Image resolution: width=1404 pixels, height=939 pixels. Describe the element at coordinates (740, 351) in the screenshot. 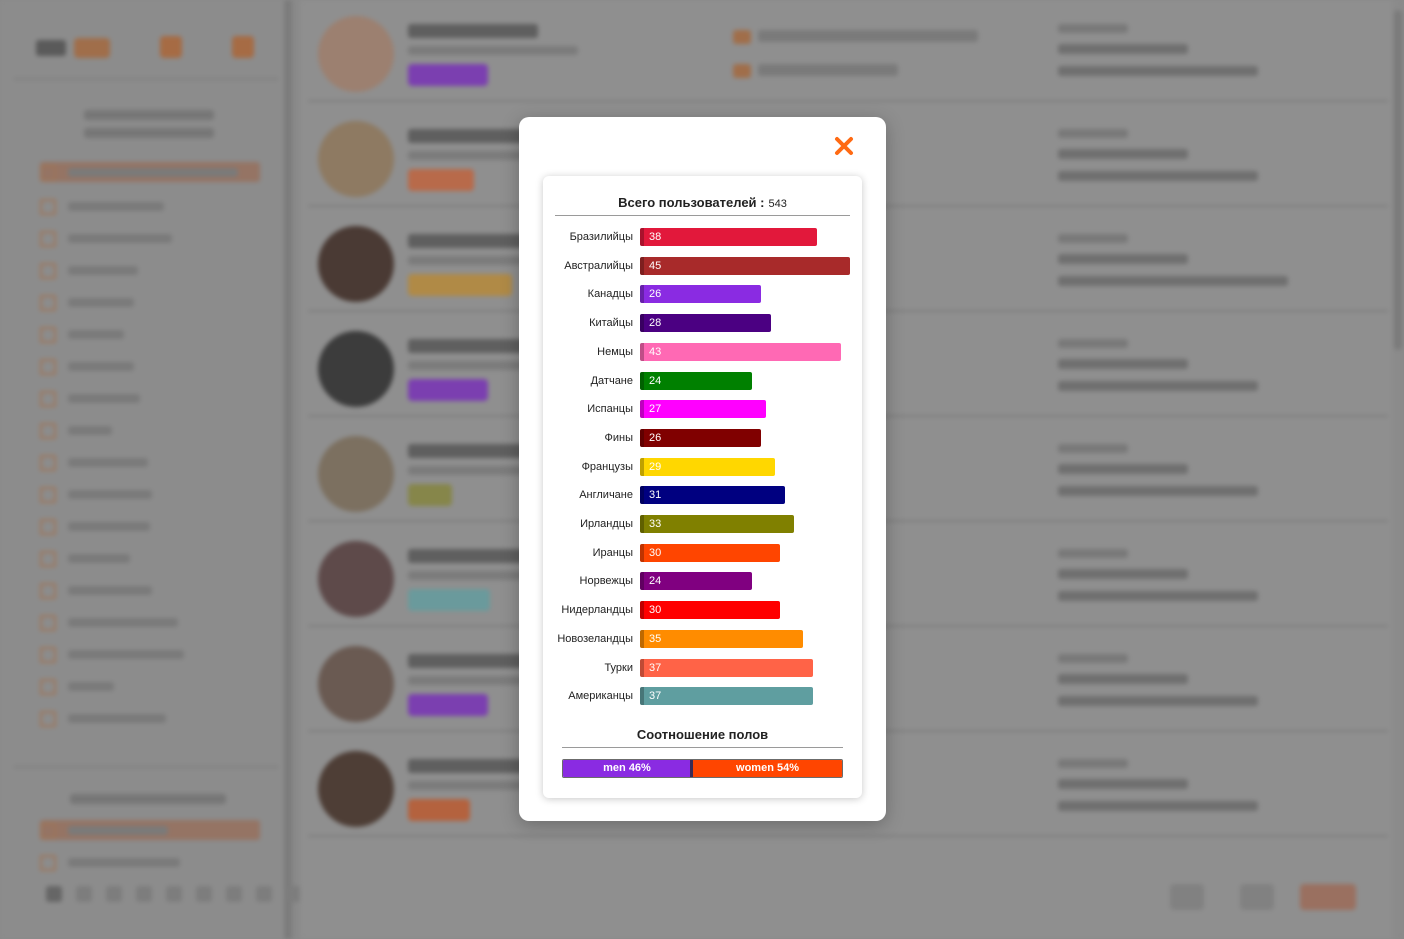

I see `nationality-bar: 43` at that location.